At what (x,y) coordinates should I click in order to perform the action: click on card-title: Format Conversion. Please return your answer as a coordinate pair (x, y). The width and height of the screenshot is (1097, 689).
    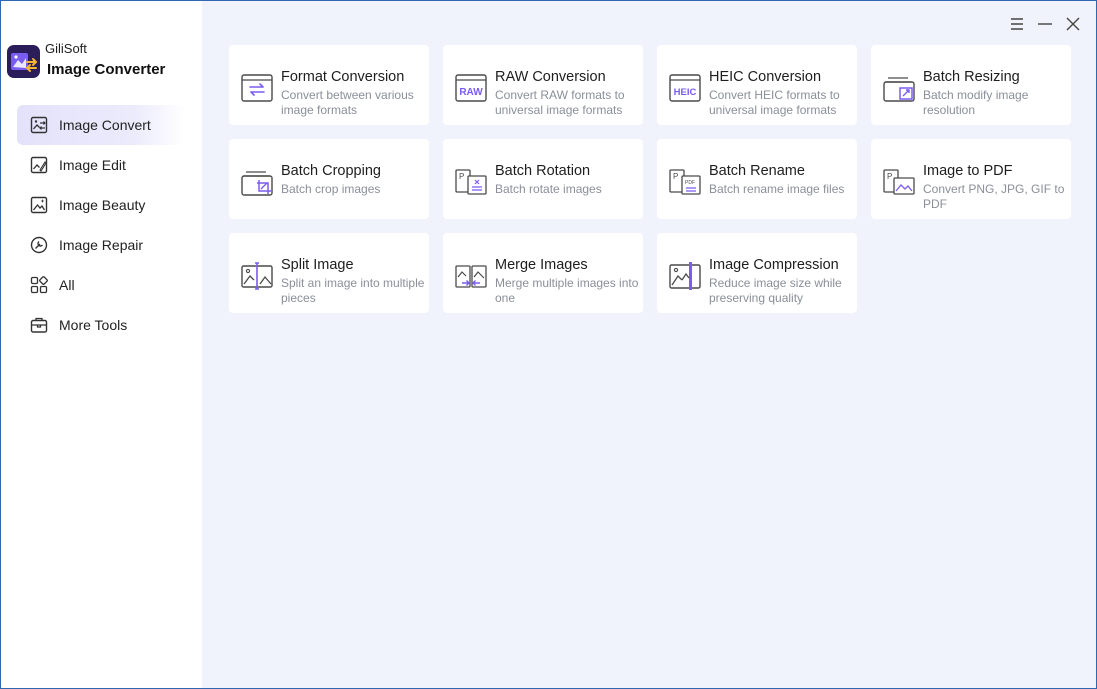
    Looking at the image, I should click on (343, 77).